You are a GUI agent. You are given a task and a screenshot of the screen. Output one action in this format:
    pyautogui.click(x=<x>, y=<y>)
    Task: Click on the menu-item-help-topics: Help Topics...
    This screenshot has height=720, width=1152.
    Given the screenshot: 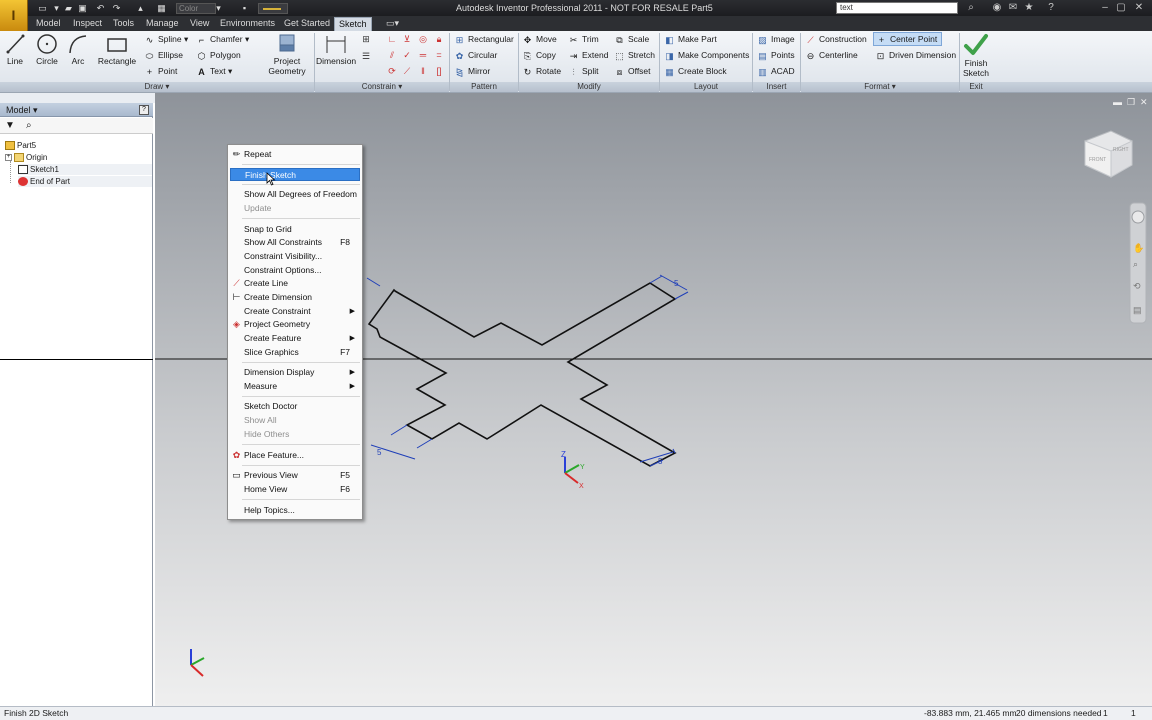 What is the action you would take?
    pyautogui.click(x=295, y=510)
    